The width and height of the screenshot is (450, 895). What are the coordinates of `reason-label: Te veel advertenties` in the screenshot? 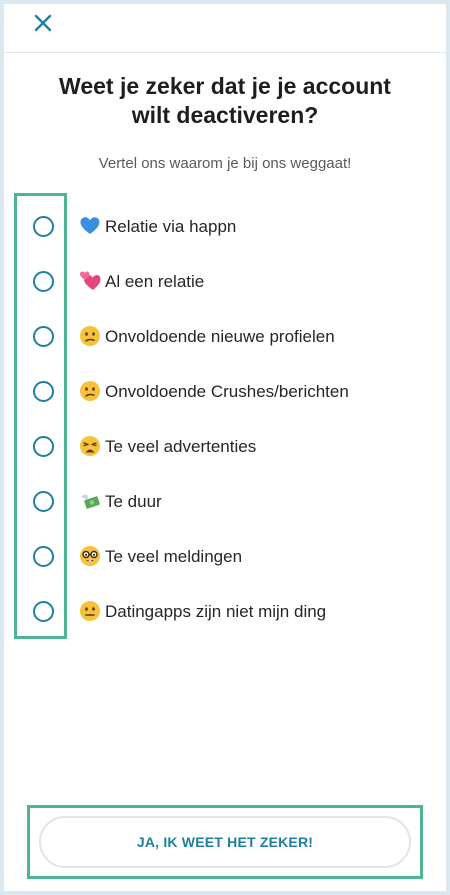 It's located at (181, 446).